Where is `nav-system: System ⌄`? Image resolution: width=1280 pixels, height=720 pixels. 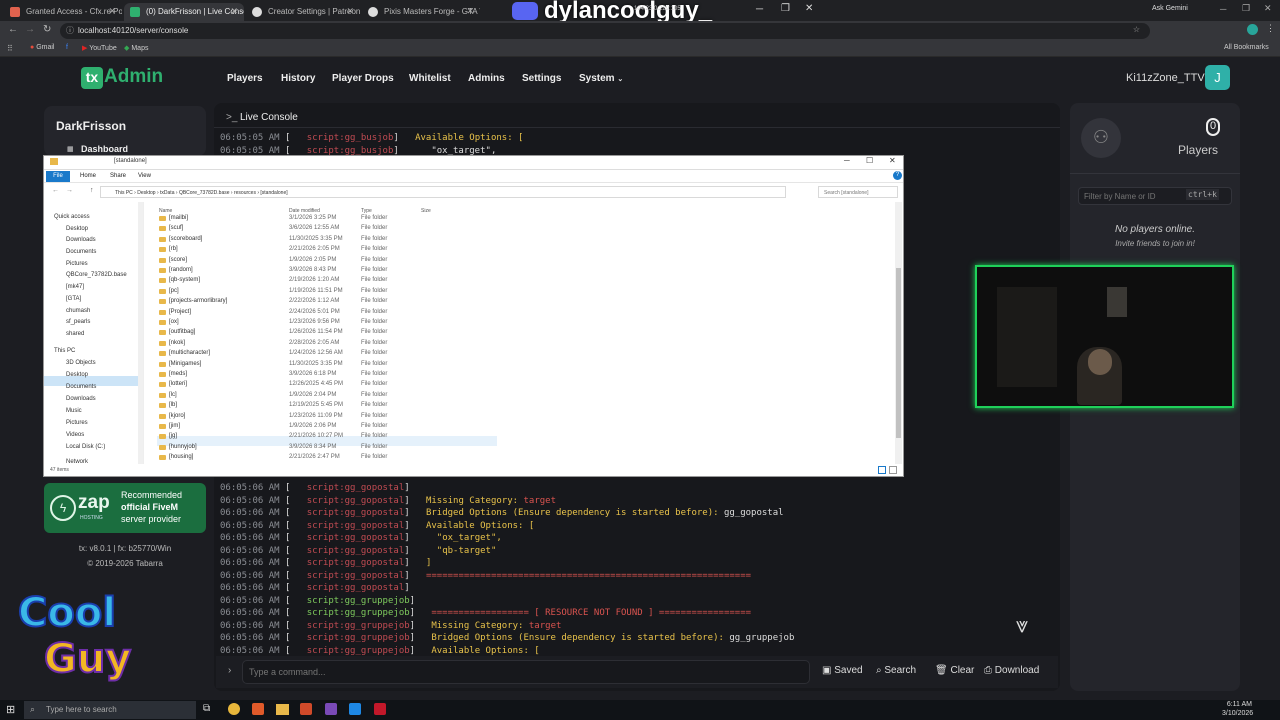
nav-system: System ⌄ is located at coordinates (601, 78).